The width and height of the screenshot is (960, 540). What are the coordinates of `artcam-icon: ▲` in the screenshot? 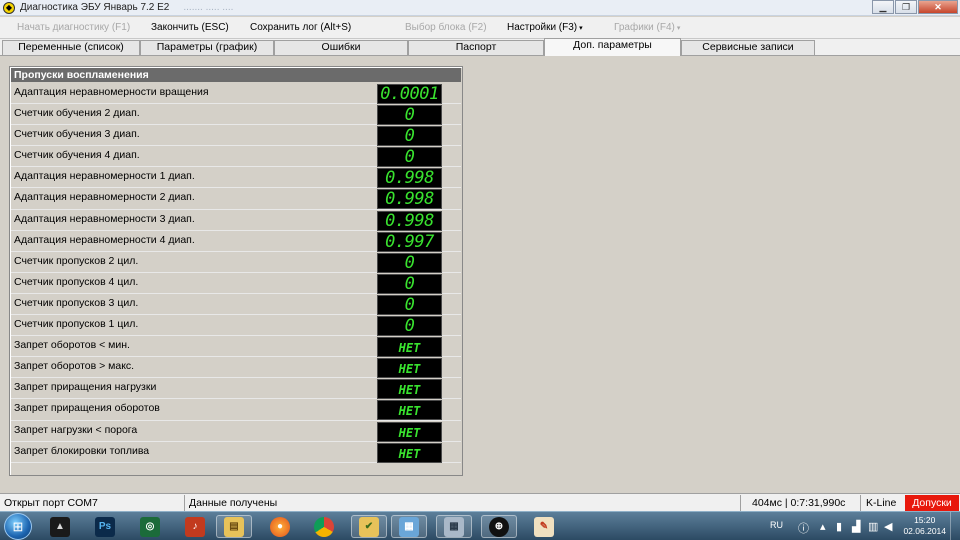 It's located at (60, 526).